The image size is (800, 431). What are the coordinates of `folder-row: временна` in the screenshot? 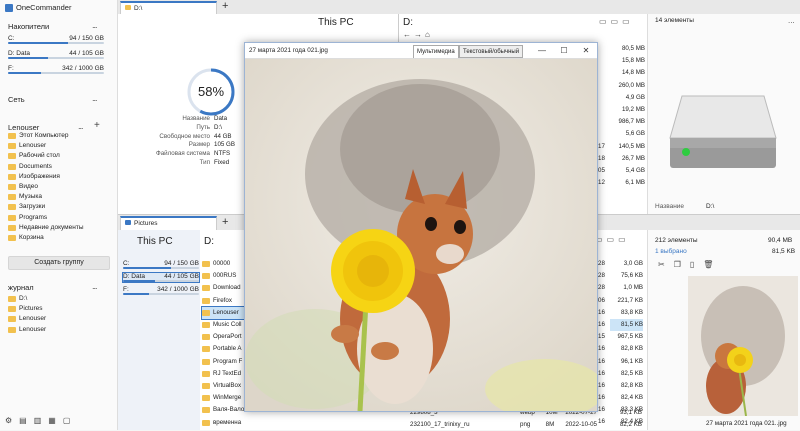 It's located at (224, 422).